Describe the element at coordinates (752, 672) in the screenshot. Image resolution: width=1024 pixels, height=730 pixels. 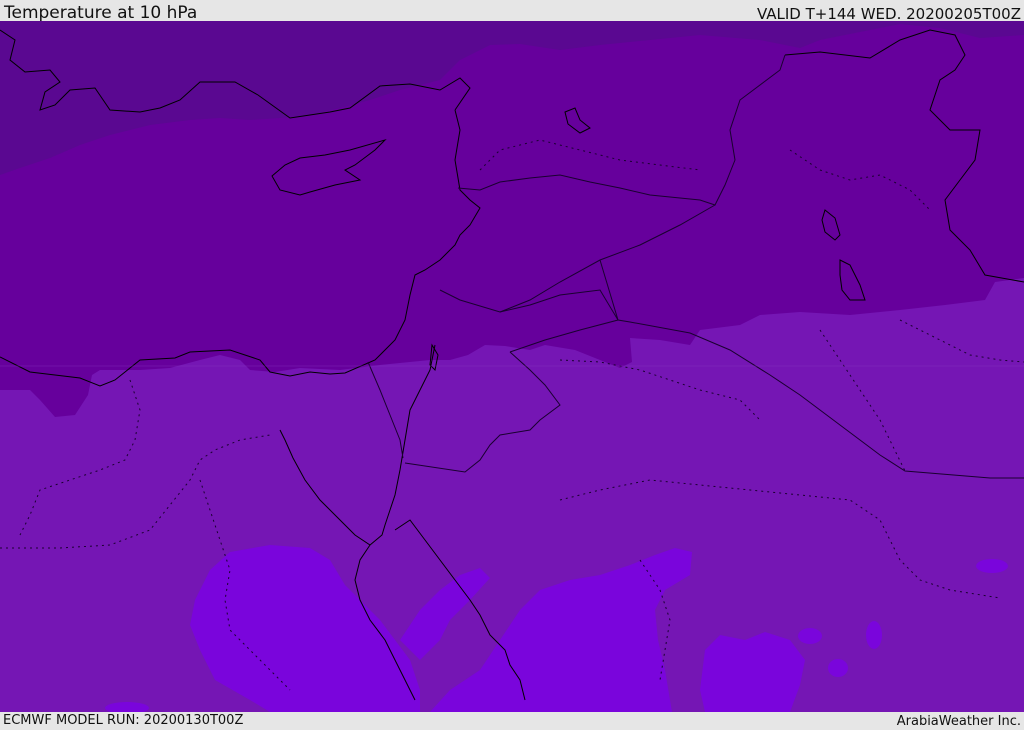
I see `temp-band-warm-east` at that location.